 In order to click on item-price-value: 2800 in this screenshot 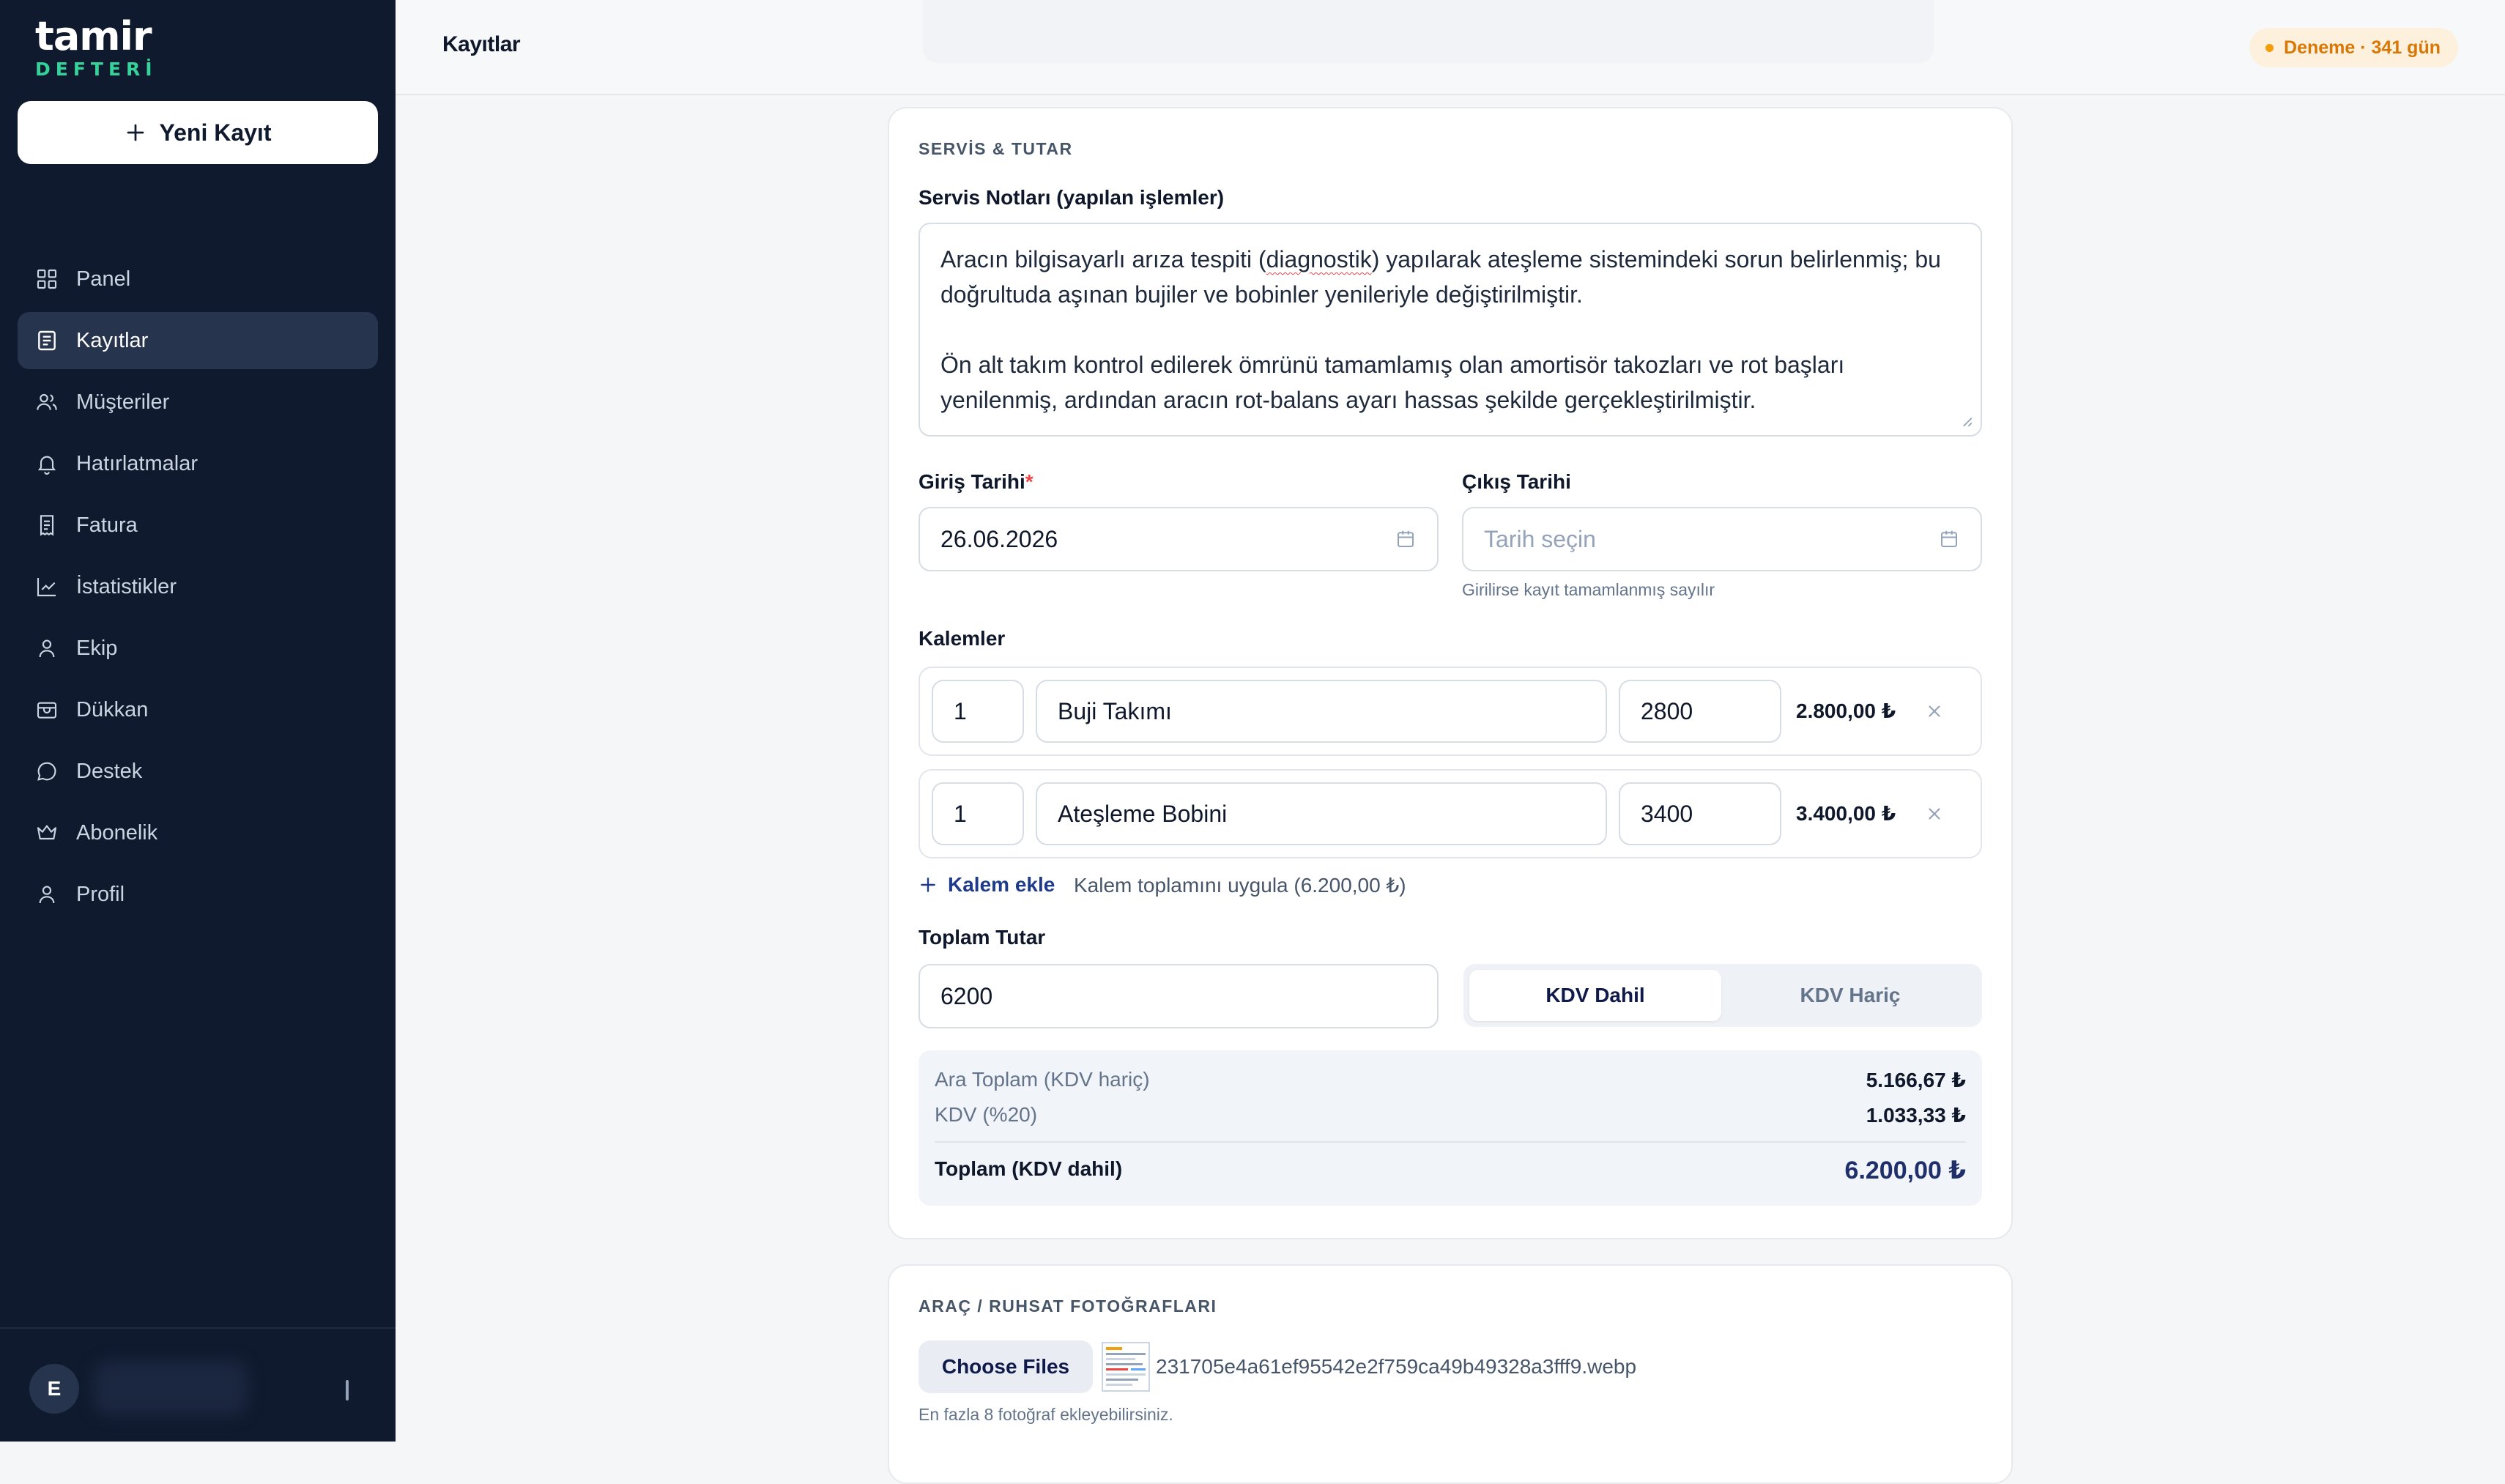, I will do `click(1667, 710)`.